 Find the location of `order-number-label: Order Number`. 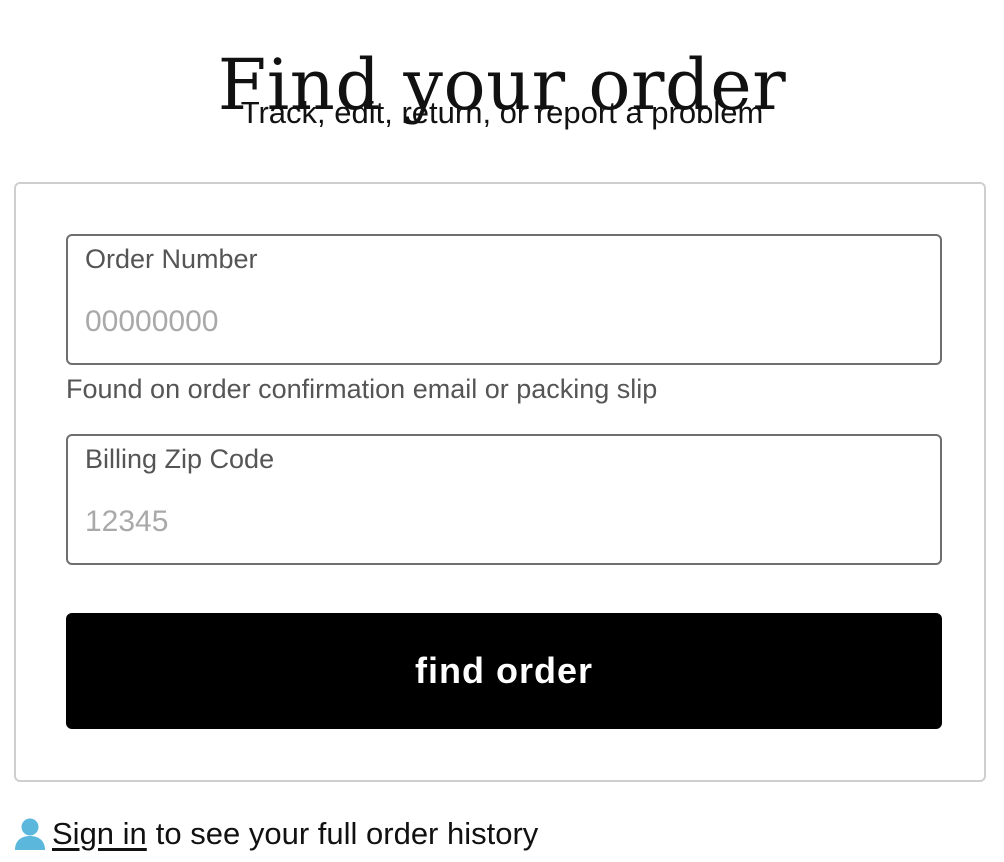

order-number-label: Order Number is located at coordinates (171, 259).